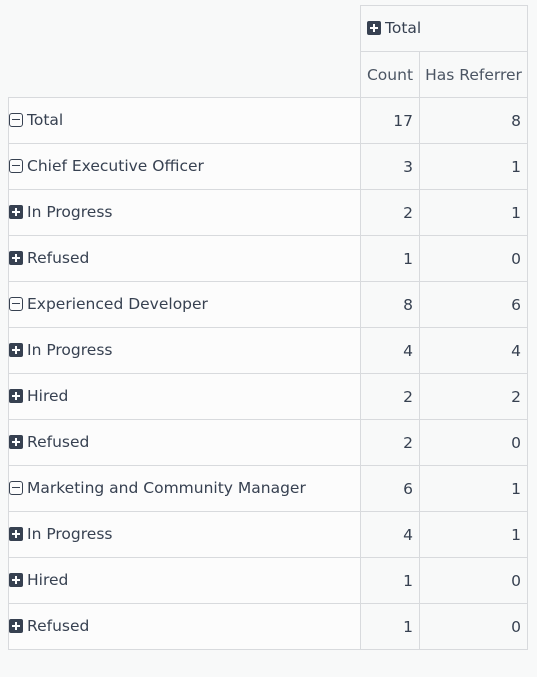  I want to click on measure-header-has-referrer: Has Referrer, so click(473, 74).